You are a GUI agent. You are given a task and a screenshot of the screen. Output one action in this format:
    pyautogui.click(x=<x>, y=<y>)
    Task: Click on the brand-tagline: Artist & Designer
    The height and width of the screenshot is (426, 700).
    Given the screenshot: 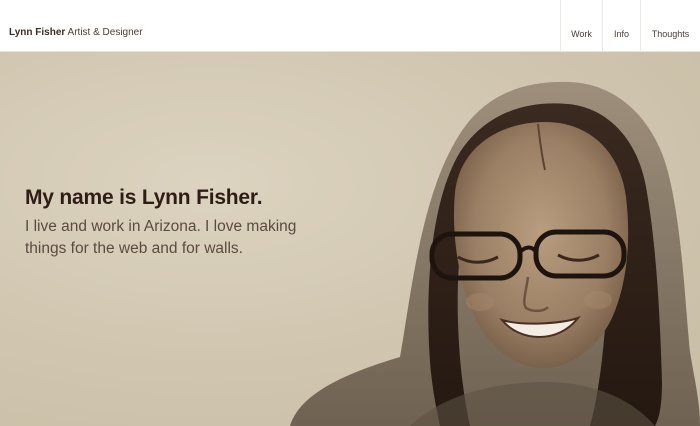 What is the action you would take?
    pyautogui.click(x=105, y=32)
    